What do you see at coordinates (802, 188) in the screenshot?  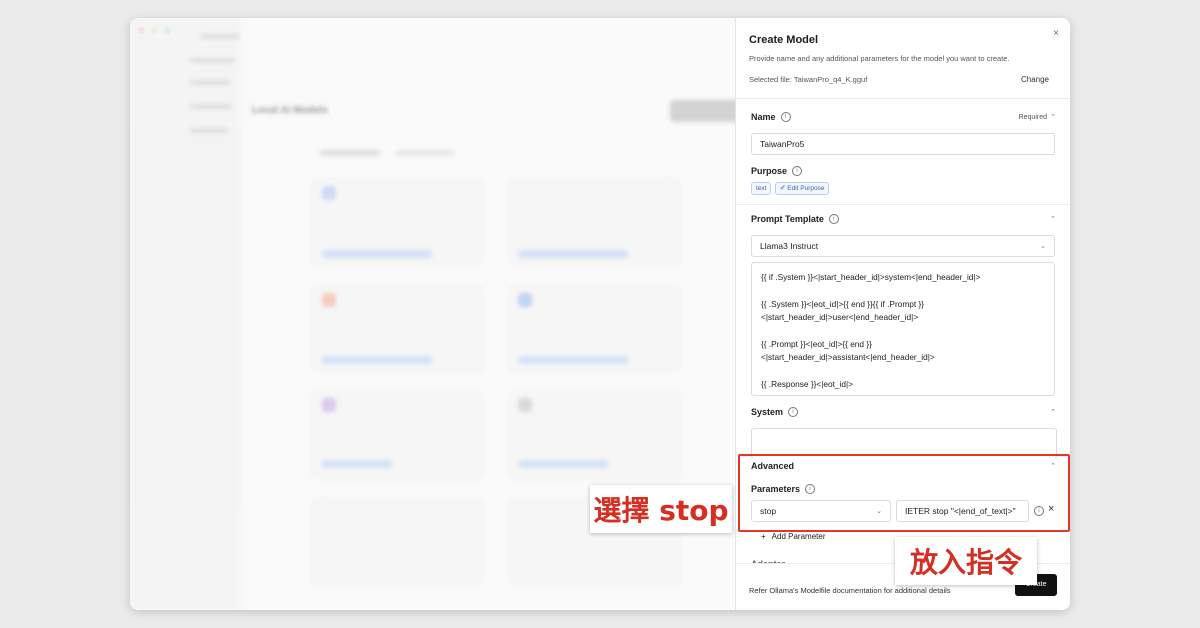 I see `edit-purpose-button: ✐ Edit Purpose` at bounding box center [802, 188].